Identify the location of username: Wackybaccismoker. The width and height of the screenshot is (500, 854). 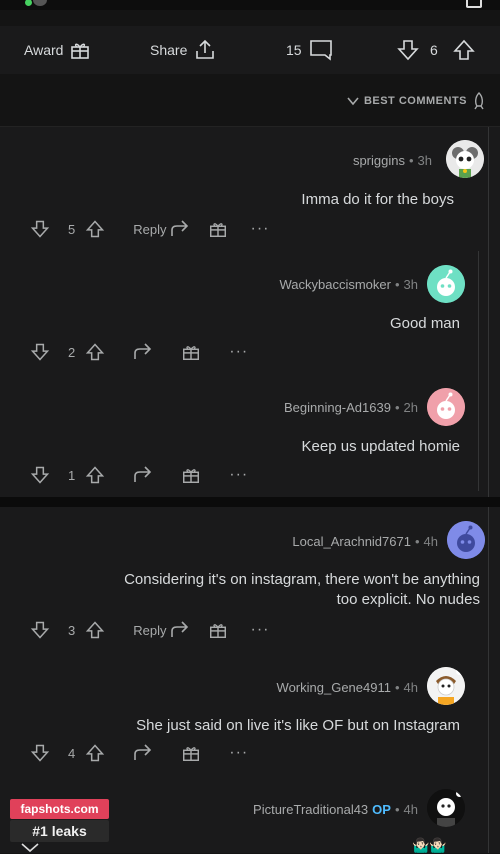
(334, 284).